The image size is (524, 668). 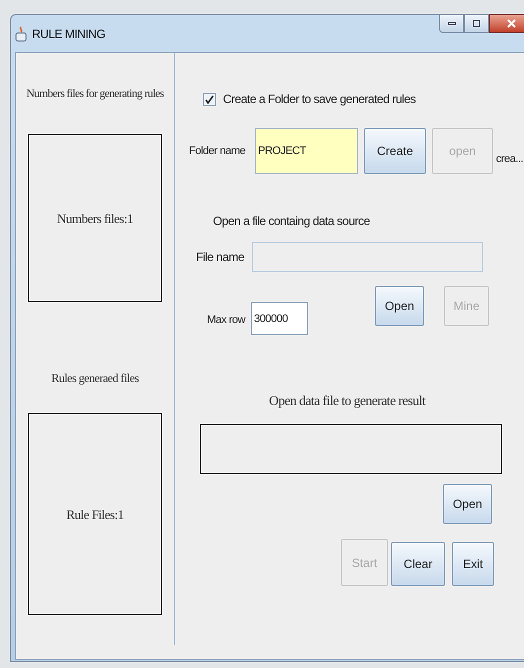 What do you see at coordinates (476, 23) in the screenshot?
I see `maximize-button` at bounding box center [476, 23].